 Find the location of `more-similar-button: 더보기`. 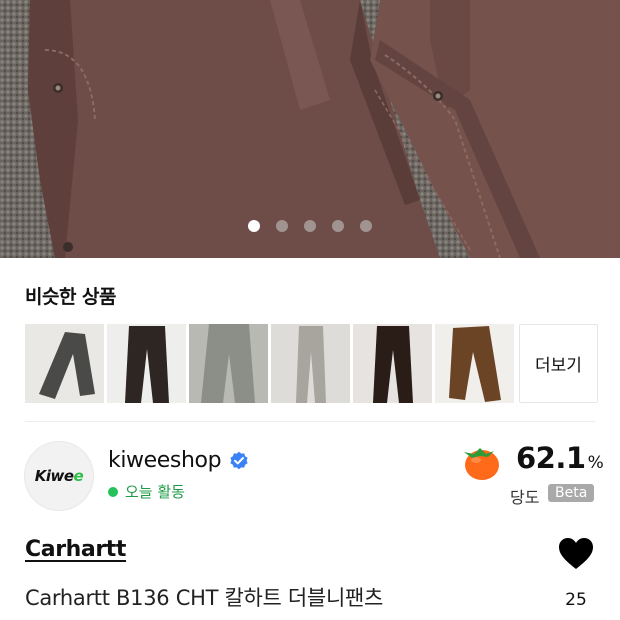

more-similar-button: 더보기 is located at coordinates (558, 363).